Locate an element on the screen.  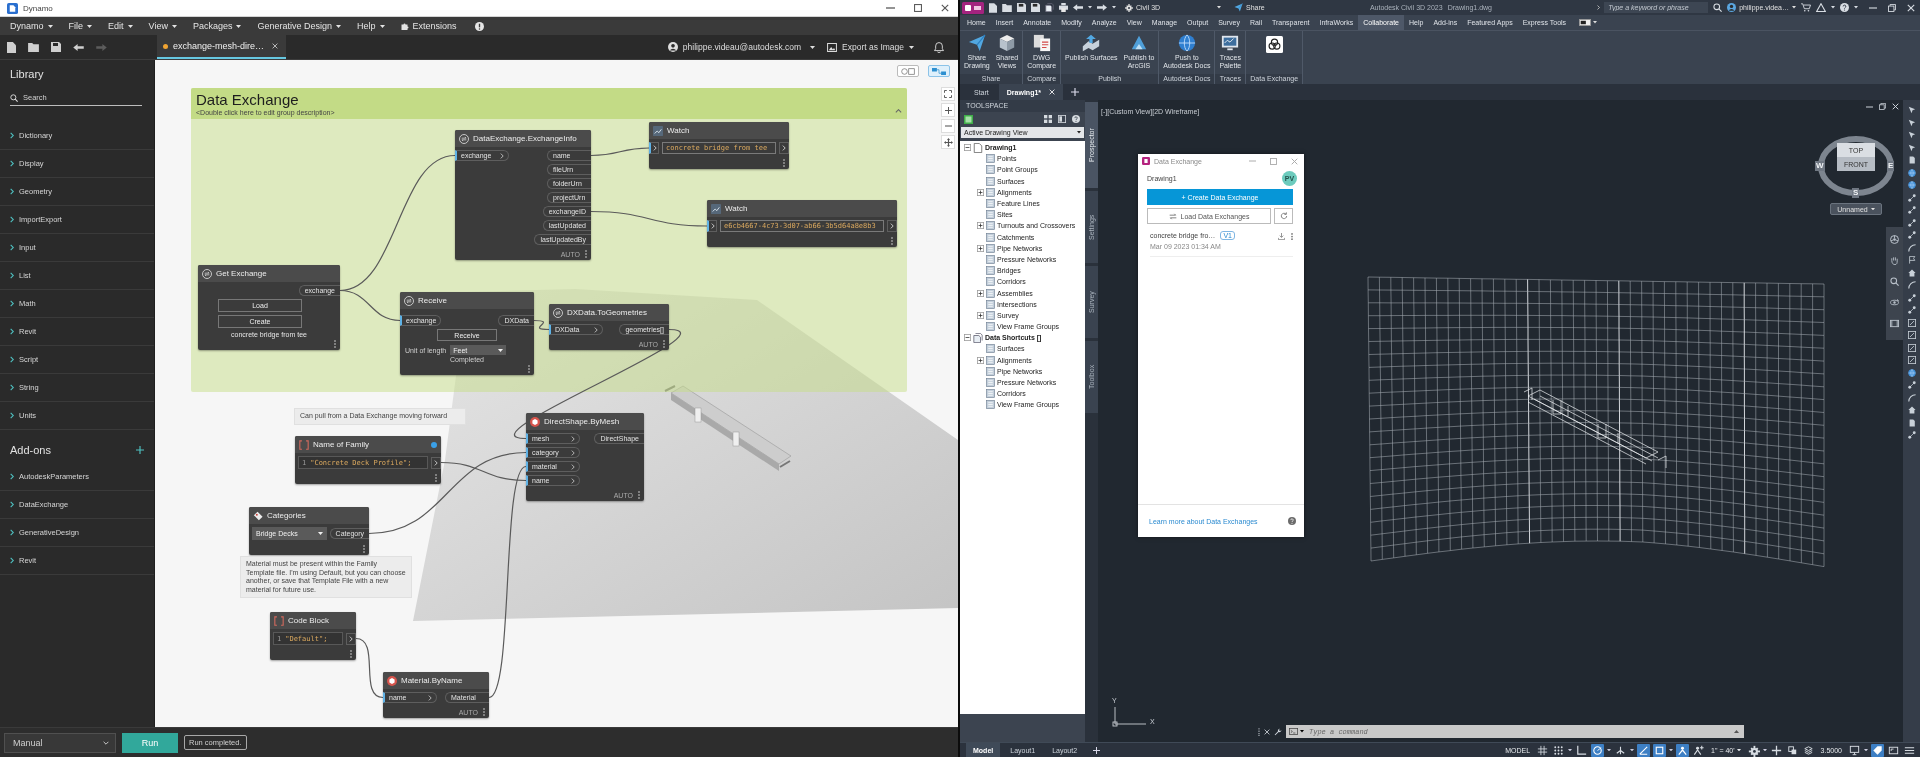
tag-icon is located at coordinates (1877, 750).